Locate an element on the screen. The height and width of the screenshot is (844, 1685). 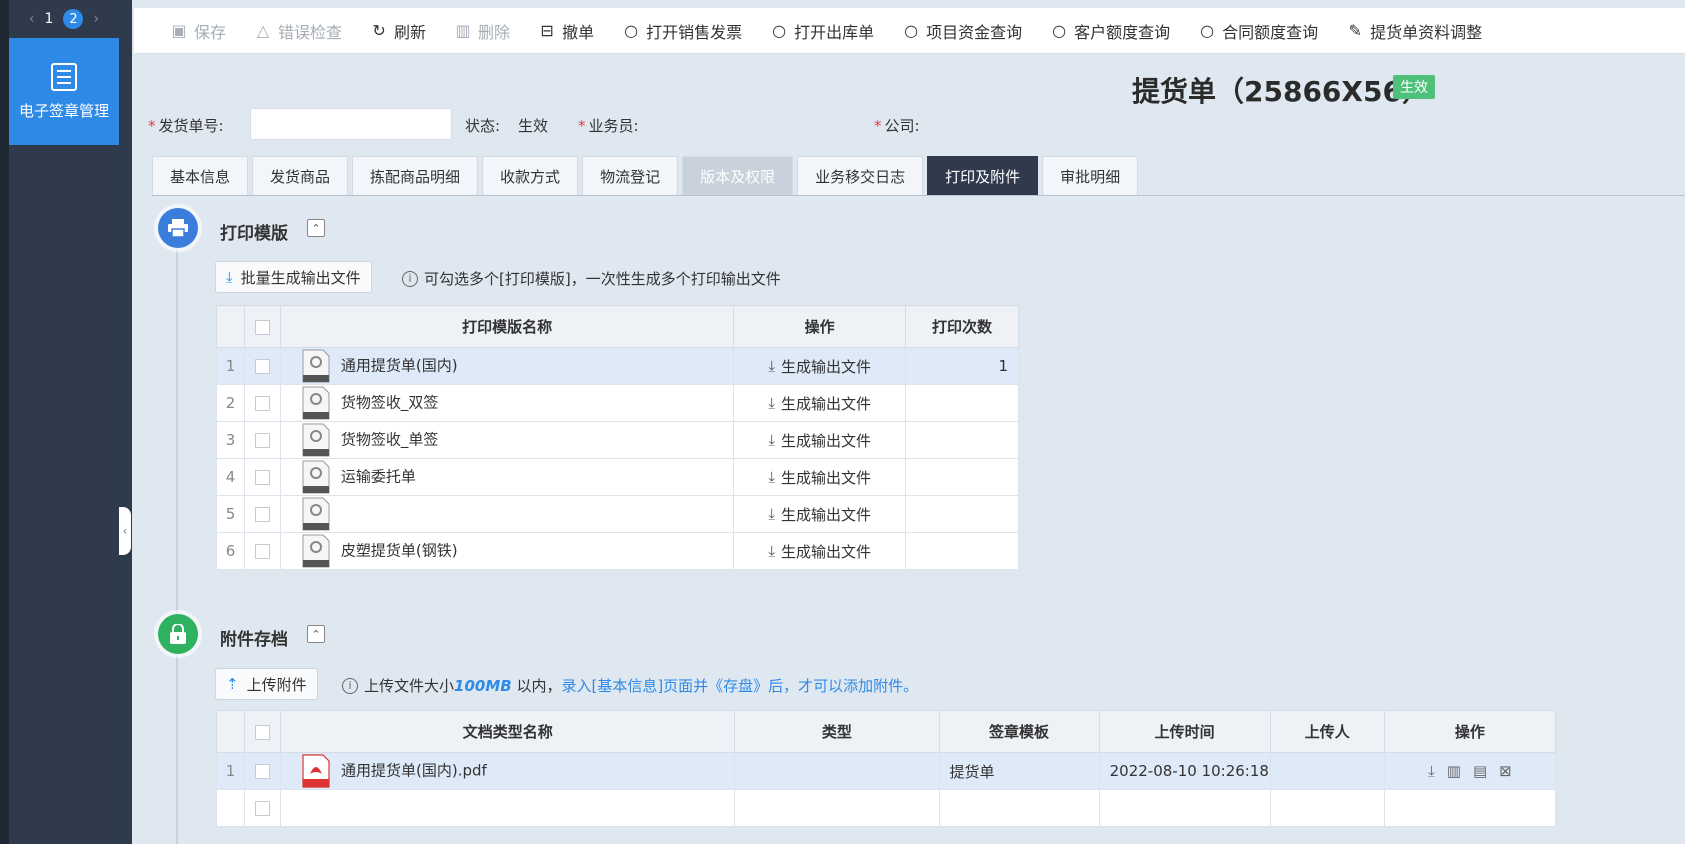
status-badge: 生效 is located at coordinates (1414, 87).